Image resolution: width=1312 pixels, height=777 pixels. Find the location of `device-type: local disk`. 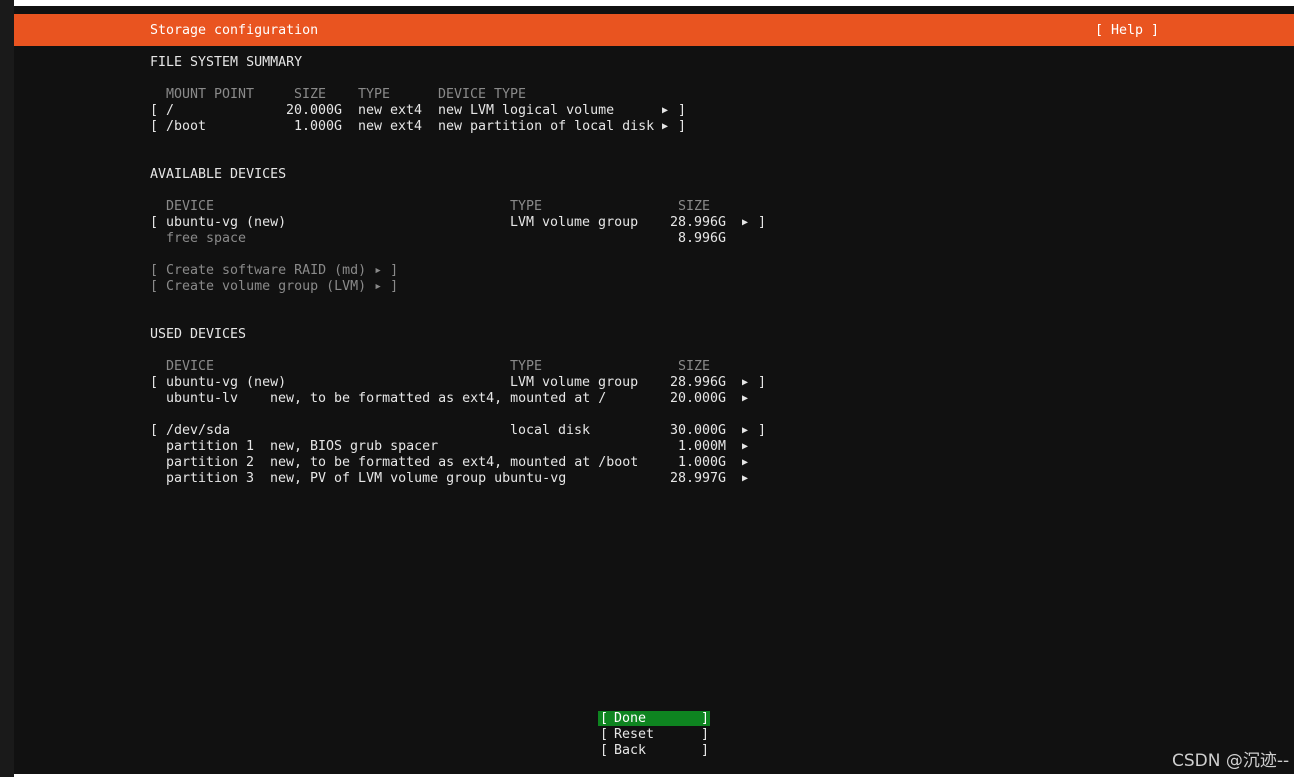

device-type: local disk is located at coordinates (550, 430).